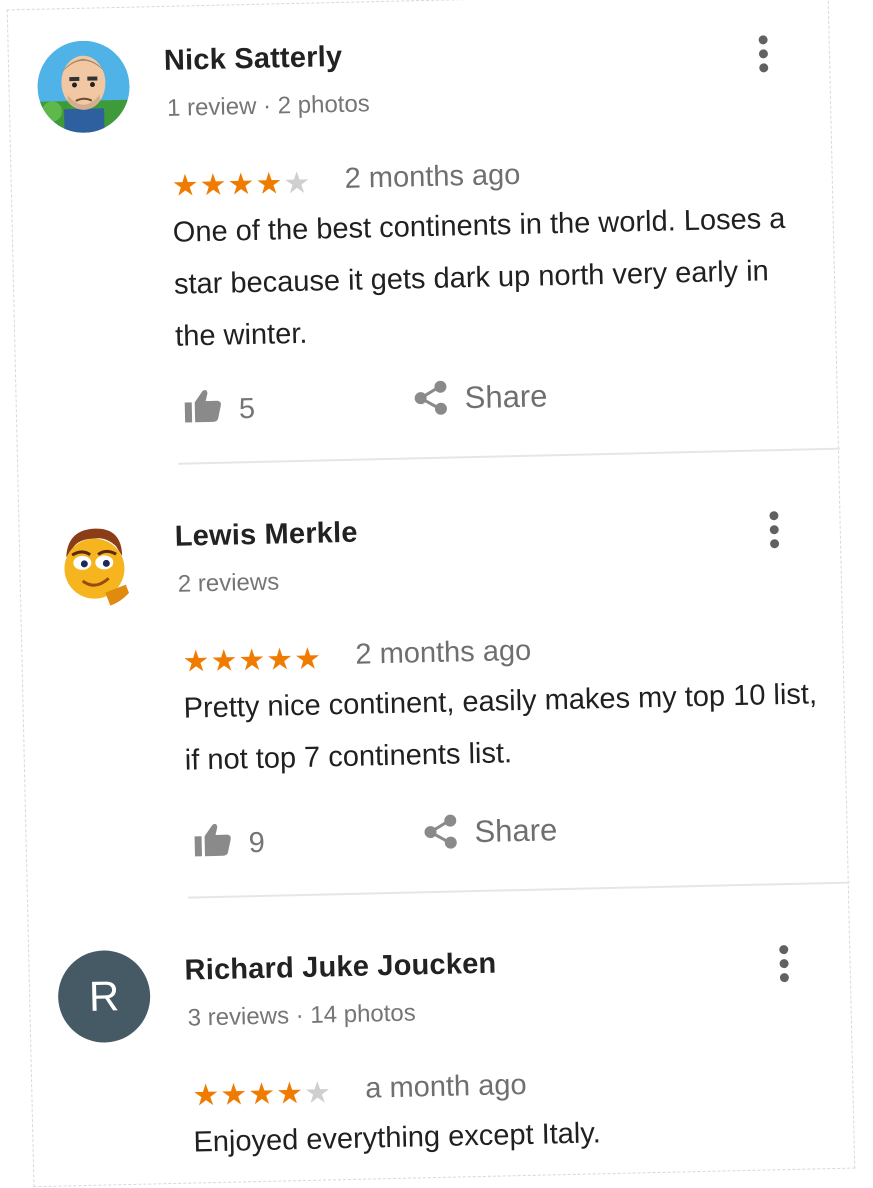  What do you see at coordinates (268, 106) in the screenshot?
I see `reviewer-meta: 1 review · 2 photos` at bounding box center [268, 106].